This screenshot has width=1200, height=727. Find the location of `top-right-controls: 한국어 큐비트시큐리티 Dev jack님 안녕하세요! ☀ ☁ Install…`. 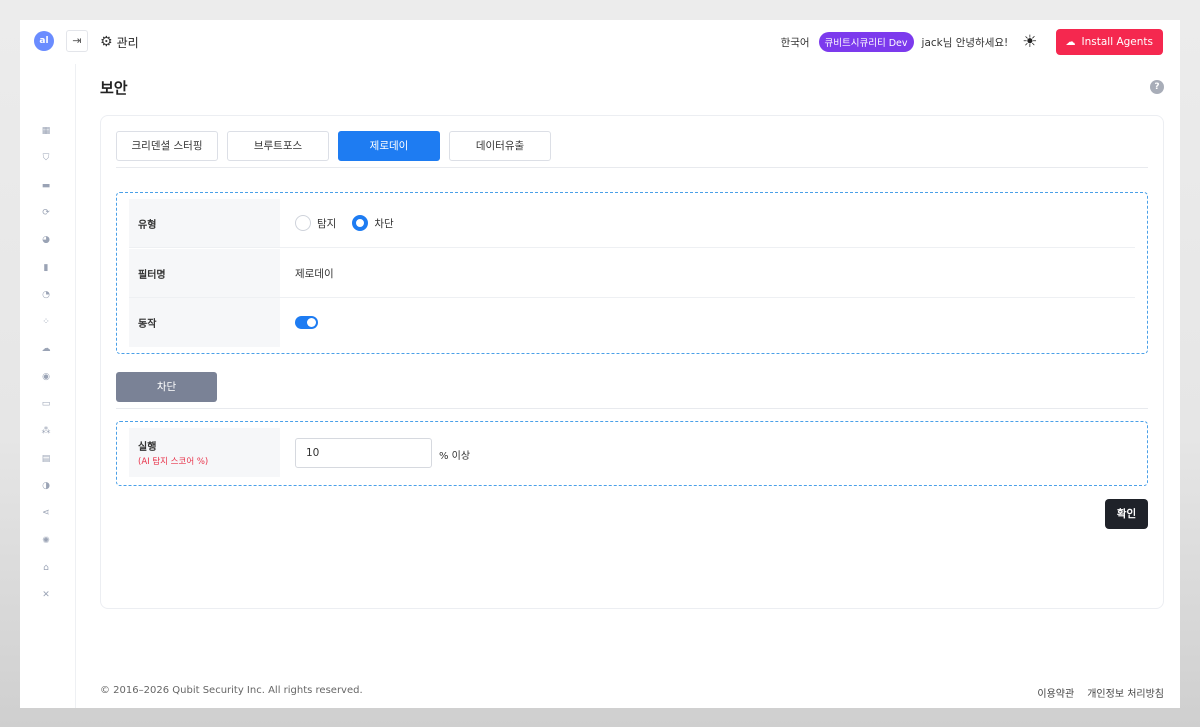

top-right-controls: 한국어 큐비트시큐리티 Dev jack님 안녕하세요! ☀ ☁ Install… is located at coordinates (972, 42).